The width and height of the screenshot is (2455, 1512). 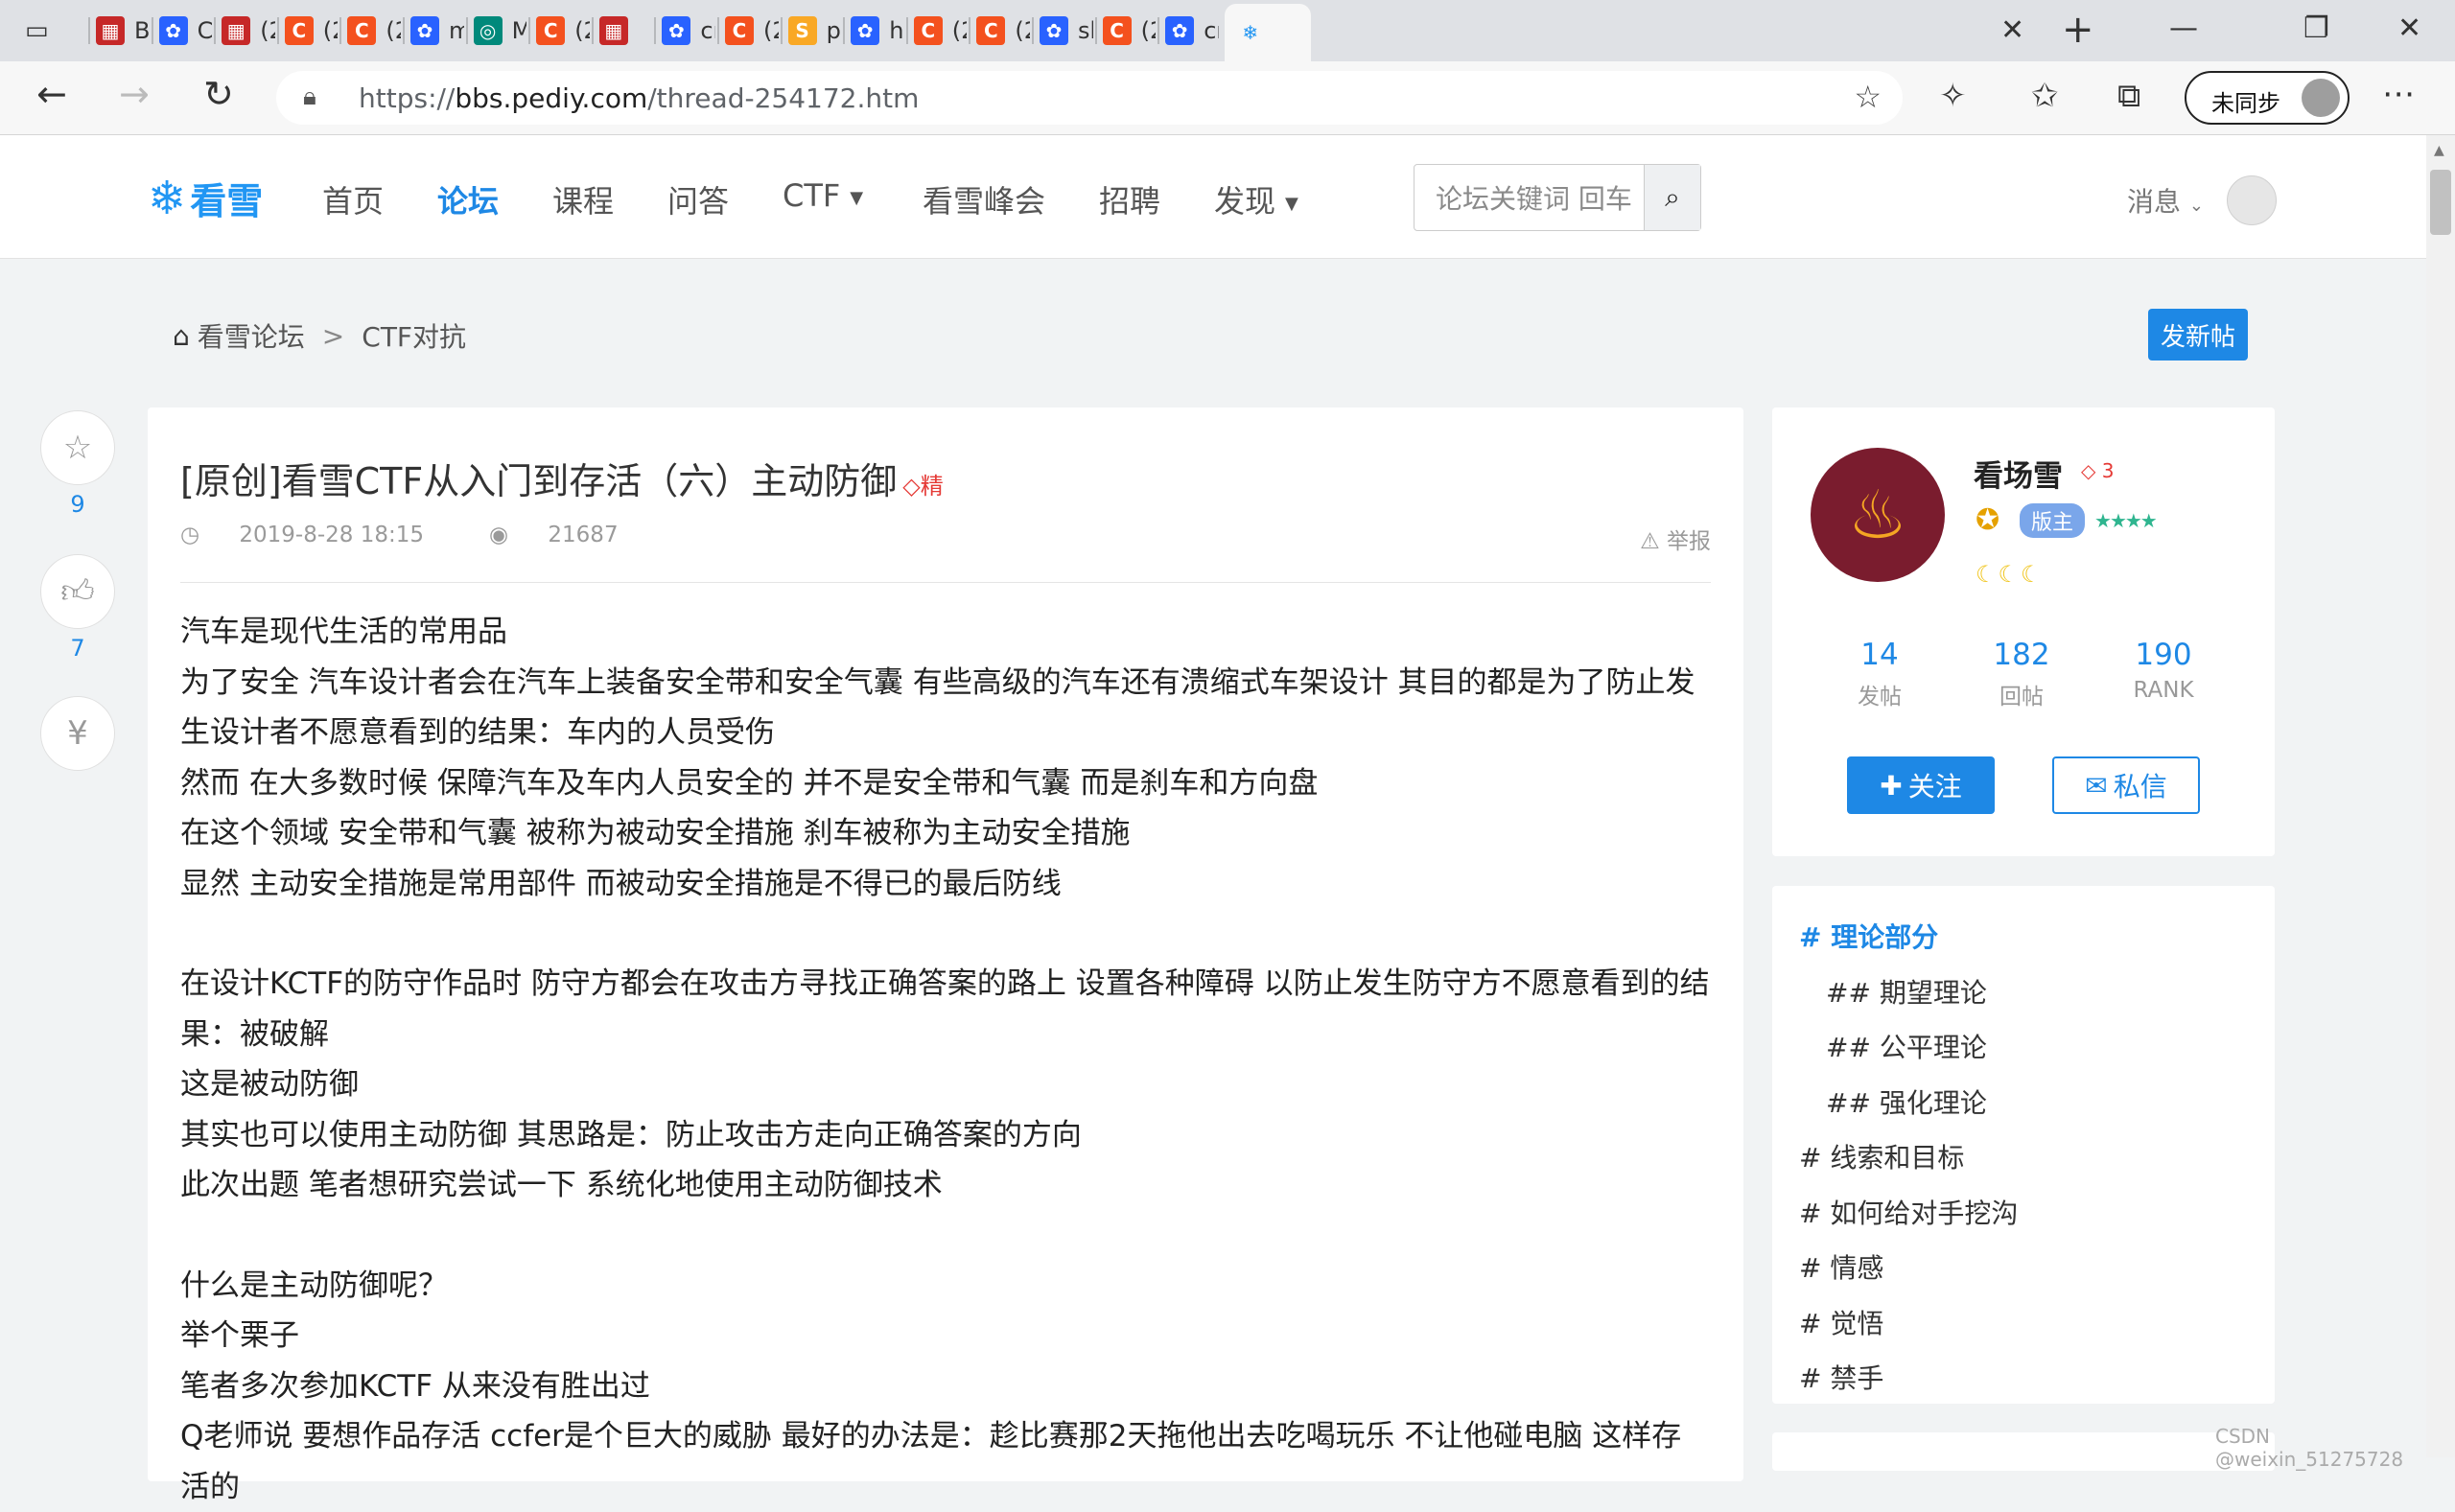 I want to click on diamond-icon: ◇, so click(x=911, y=486).